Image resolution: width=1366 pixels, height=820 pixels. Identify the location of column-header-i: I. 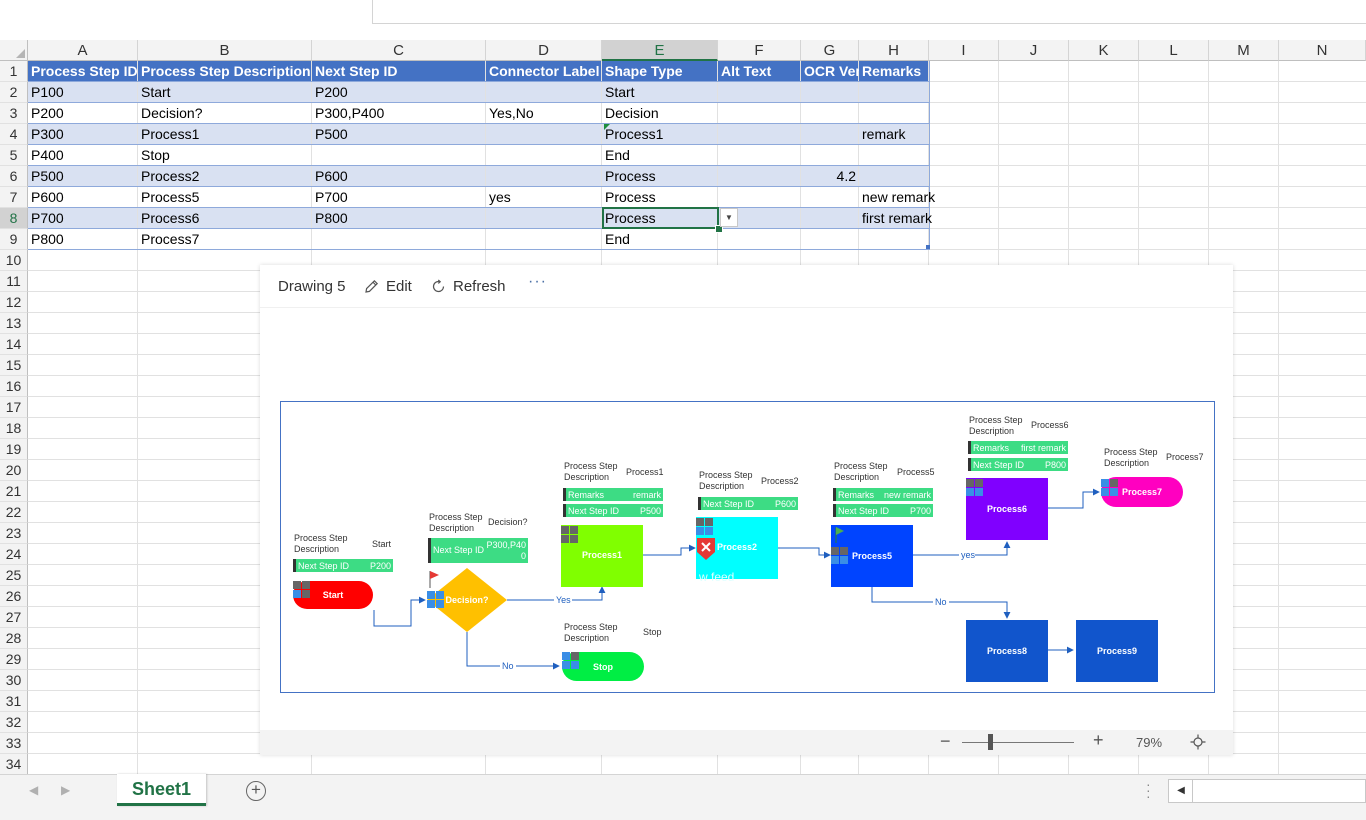
(964, 50).